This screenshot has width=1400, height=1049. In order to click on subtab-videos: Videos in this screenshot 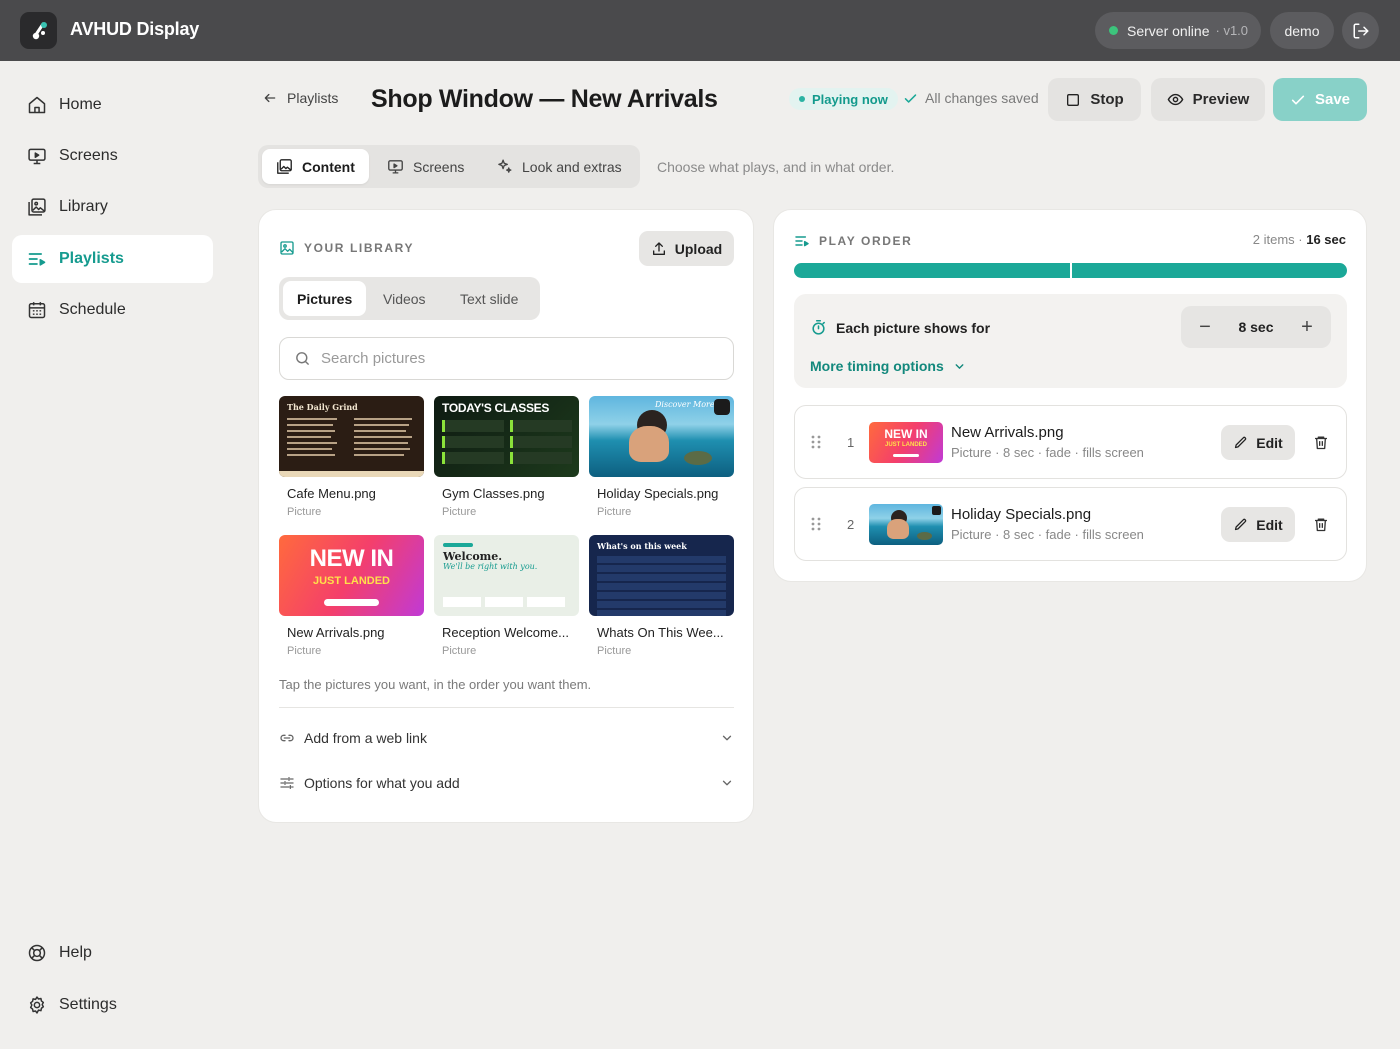, I will do `click(404, 298)`.